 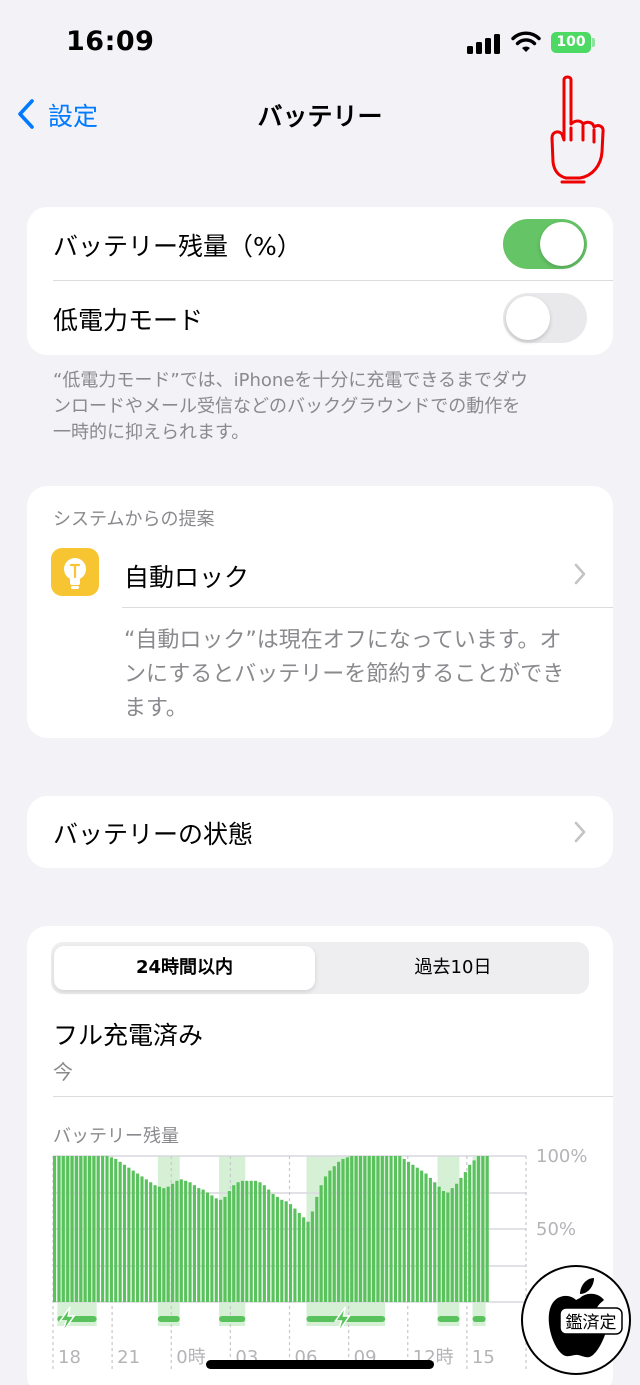 What do you see at coordinates (483, 1357) in the screenshot?
I see `x-tick-label: 15` at bounding box center [483, 1357].